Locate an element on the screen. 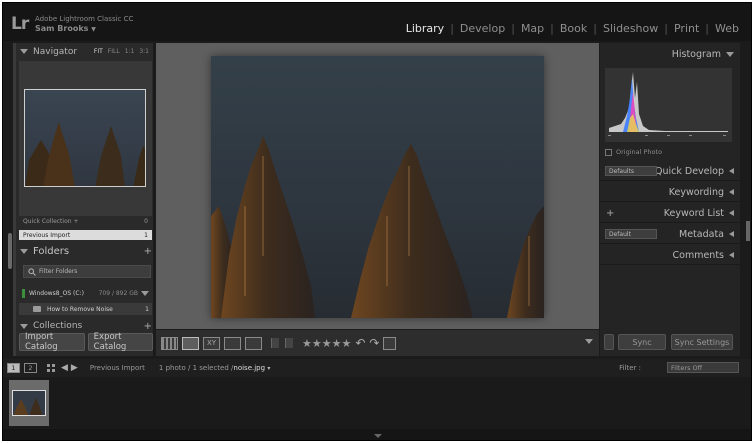  import-catalog-button: Import Catalog is located at coordinates (52, 342).